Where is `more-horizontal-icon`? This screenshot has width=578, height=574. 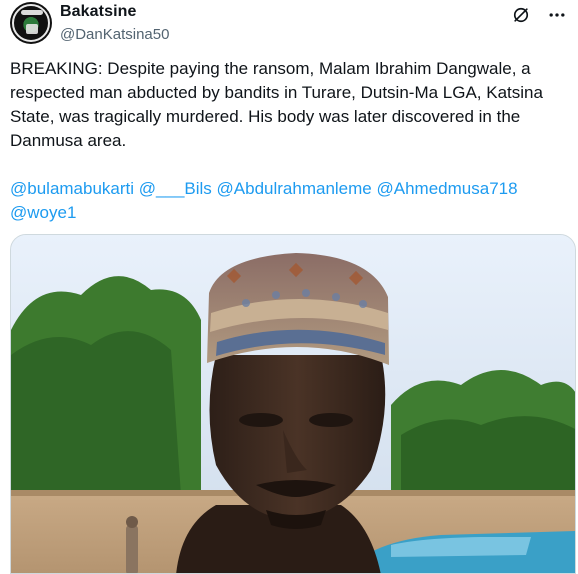 more-horizontal-icon is located at coordinates (557, 15).